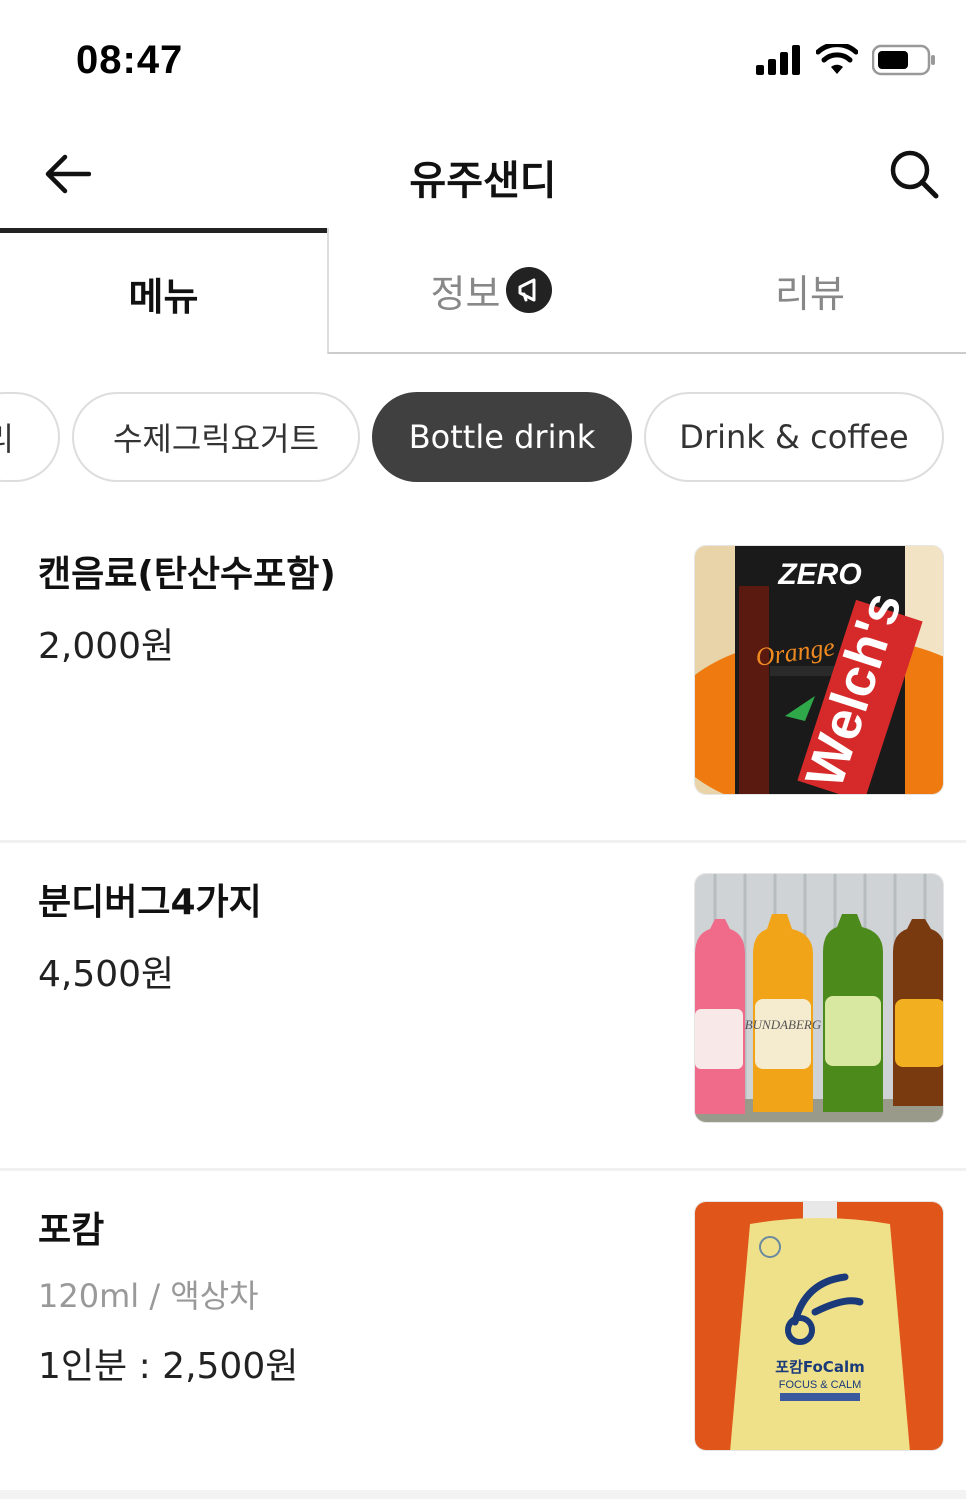  I want to click on can-zero-text: ZERO, so click(819, 574).